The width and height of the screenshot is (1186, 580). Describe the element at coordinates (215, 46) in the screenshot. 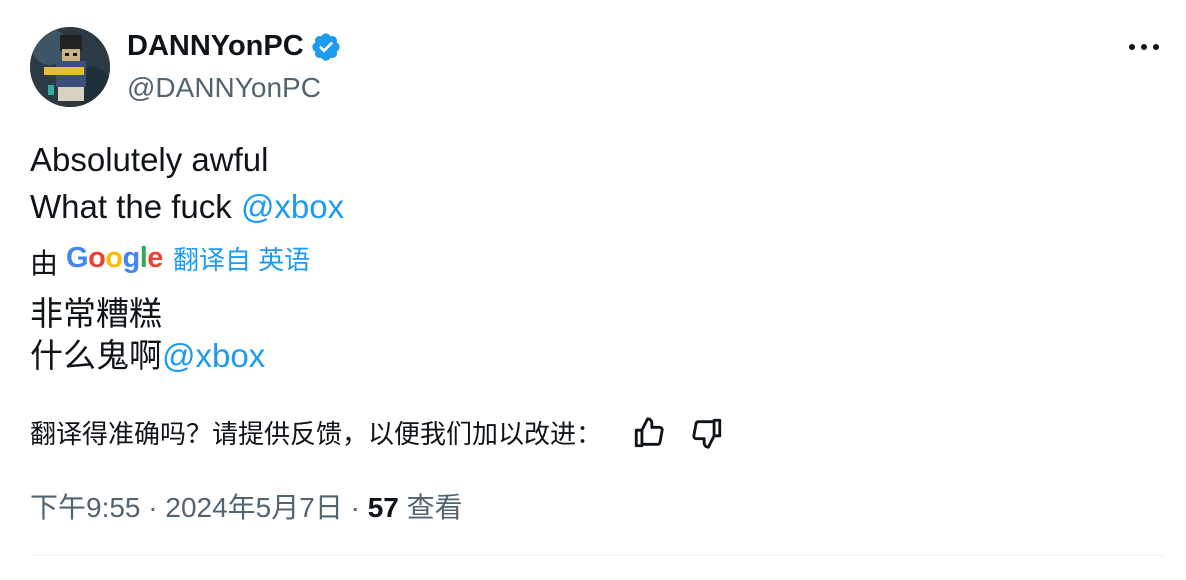

I see `author-display-name: DANNYonPC` at that location.